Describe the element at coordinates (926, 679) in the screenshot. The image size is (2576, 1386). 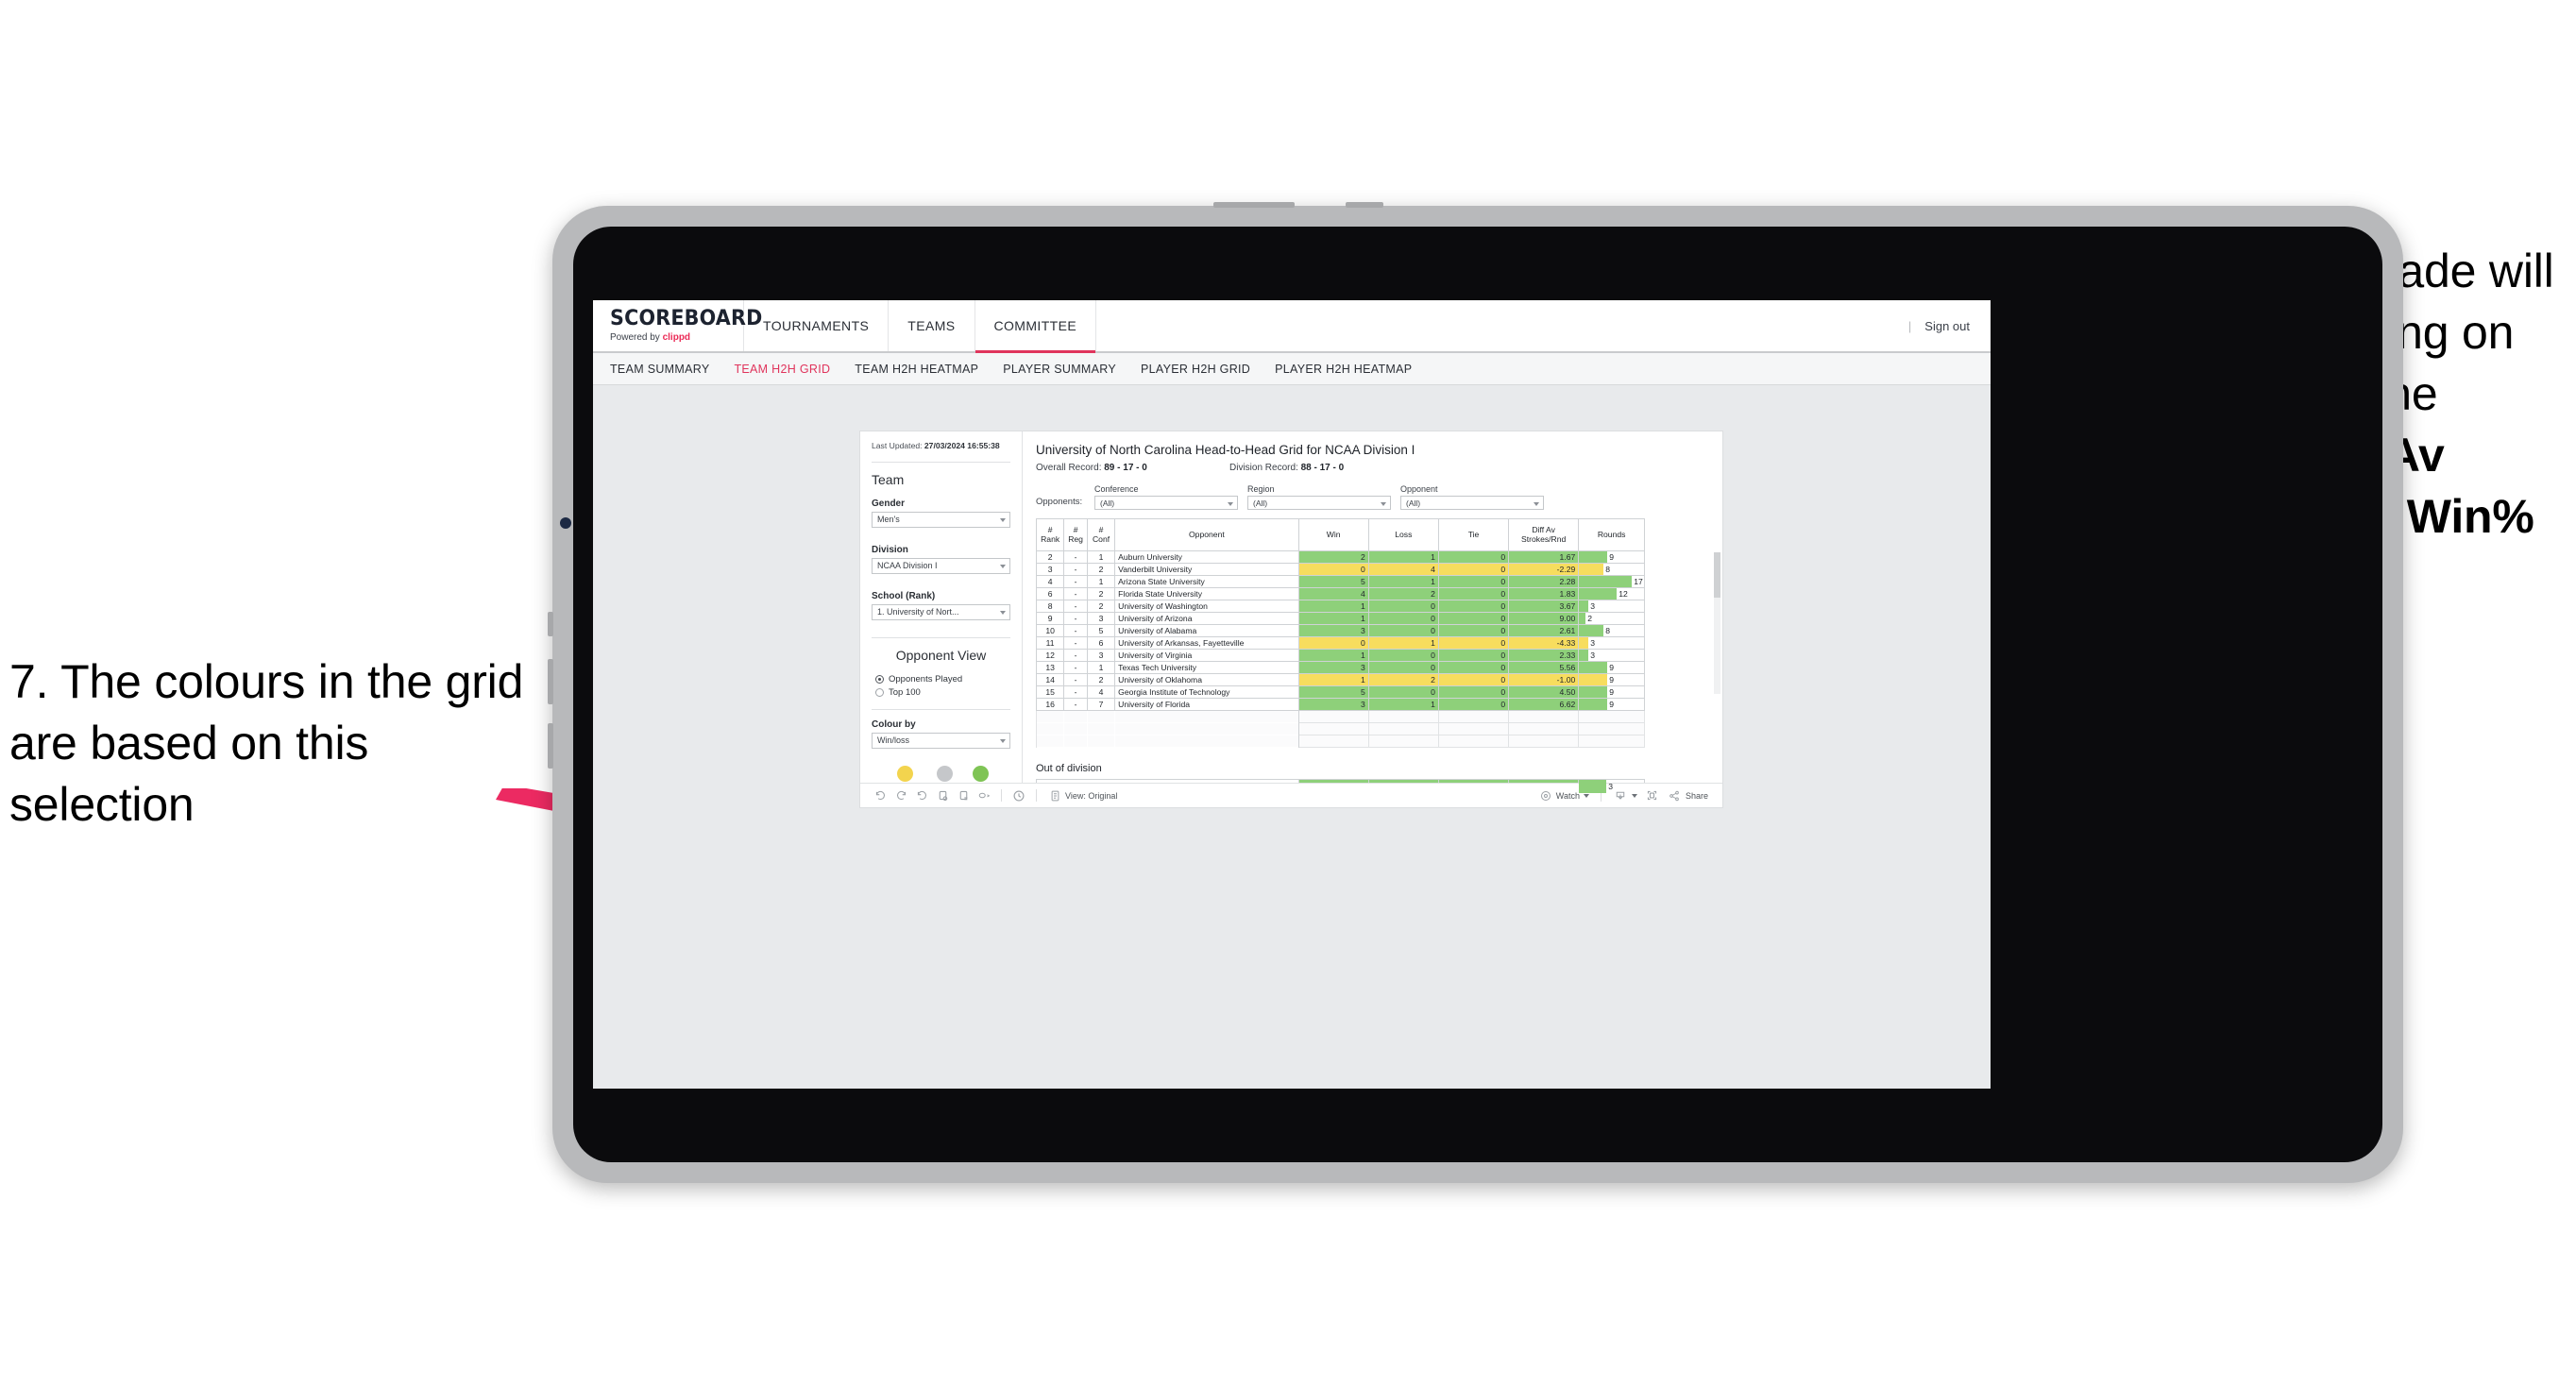
I see `radio-label: Opponents Played` at that location.